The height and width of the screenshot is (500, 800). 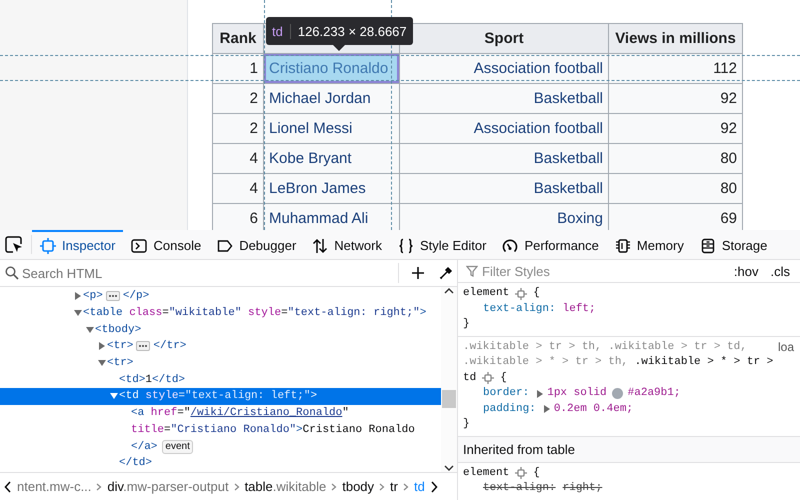 I want to click on table-link: Boxing, so click(x=504, y=217).